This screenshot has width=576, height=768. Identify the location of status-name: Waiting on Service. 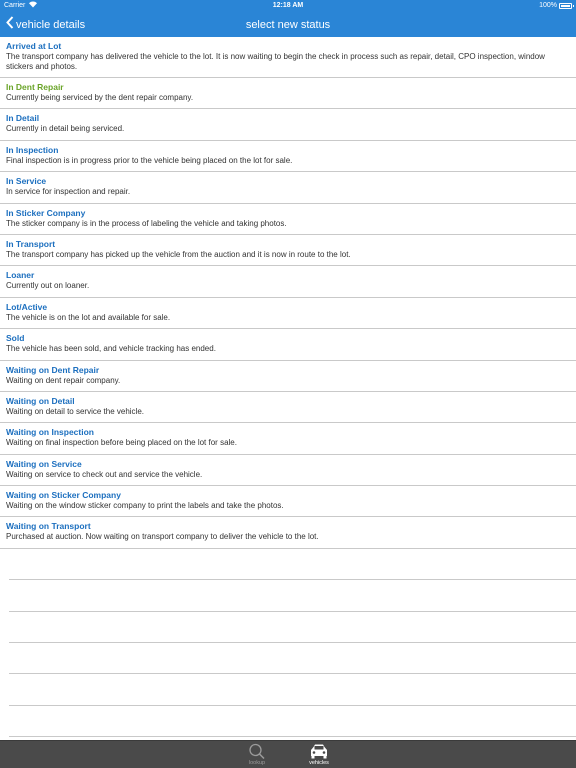
(44, 463).